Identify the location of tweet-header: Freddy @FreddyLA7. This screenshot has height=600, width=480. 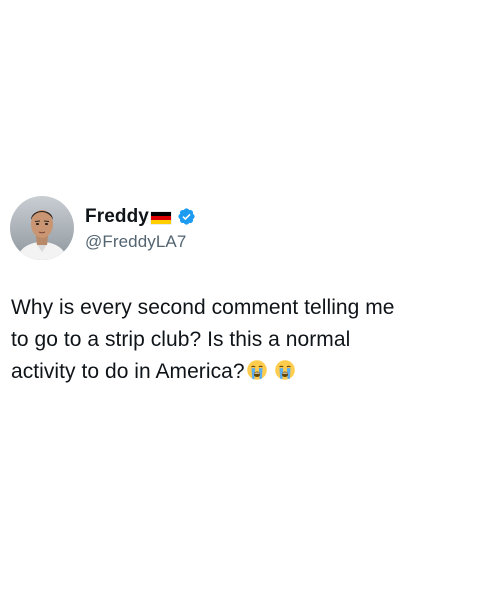
(103, 228).